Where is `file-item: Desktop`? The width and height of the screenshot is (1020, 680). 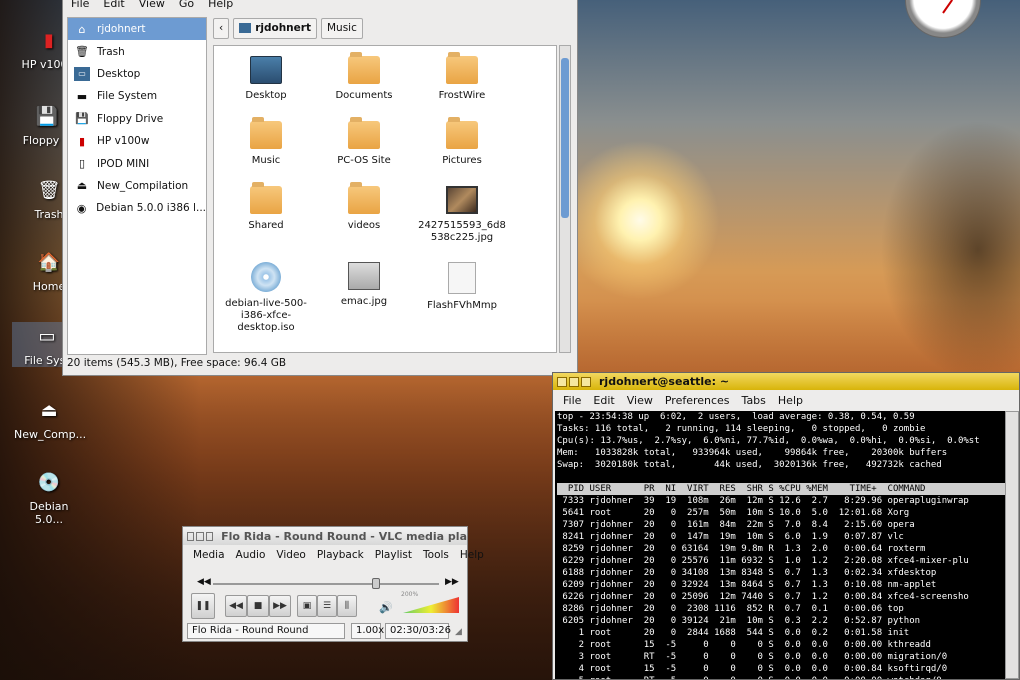
file-item: Desktop is located at coordinates (266, 79).